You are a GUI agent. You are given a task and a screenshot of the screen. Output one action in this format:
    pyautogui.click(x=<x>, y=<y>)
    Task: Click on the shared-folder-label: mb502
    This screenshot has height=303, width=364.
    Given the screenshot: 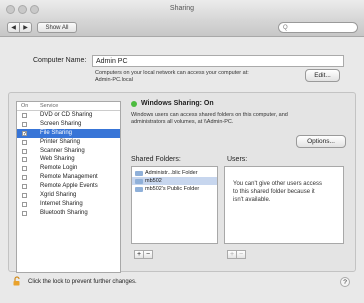 What is the action you would take?
    pyautogui.click(x=153, y=181)
    